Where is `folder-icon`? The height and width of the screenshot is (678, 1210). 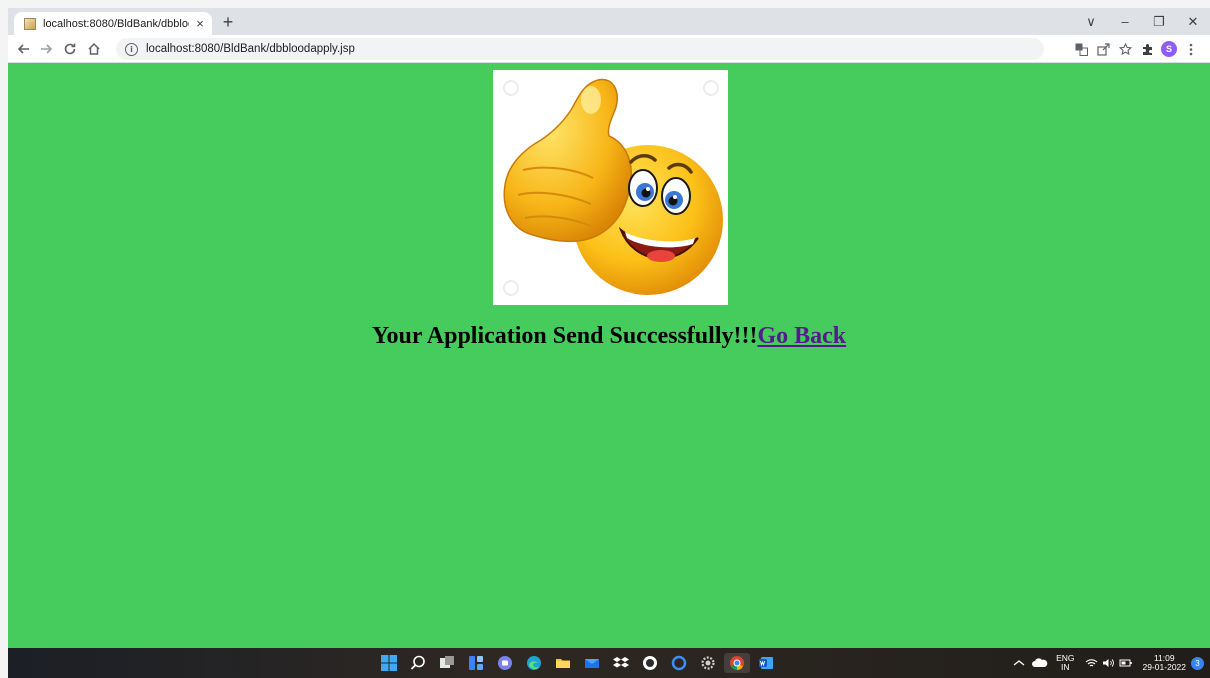 folder-icon is located at coordinates (563, 663).